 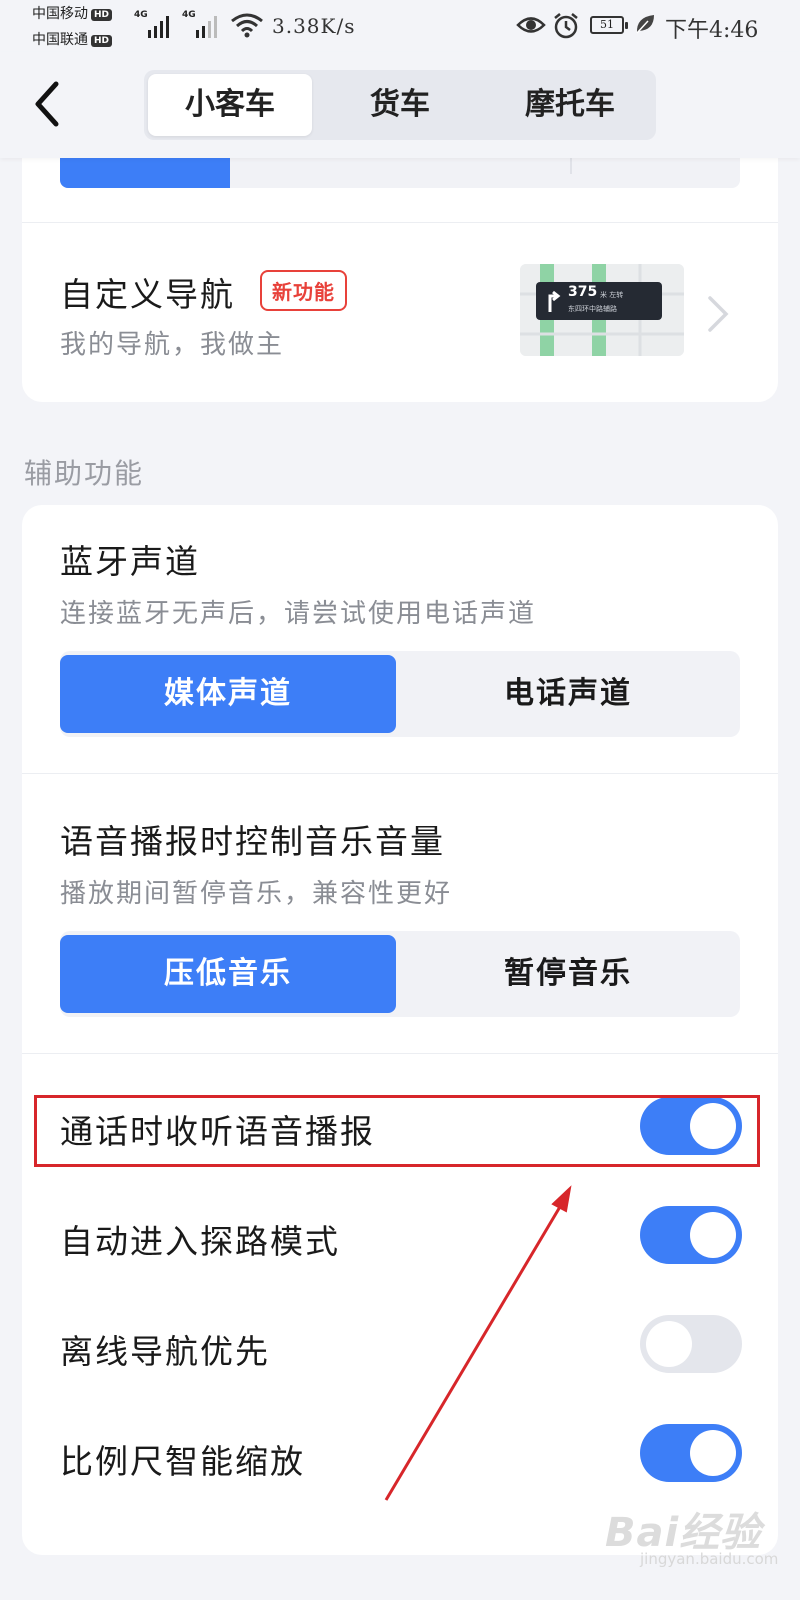 What do you see at coordinates (298, 614) in the screenshot?
I see `bluetooth-channel-subtitle: 连接蓝牙无声后，请尝试使用电话声道` at bounding box center [298, 614].